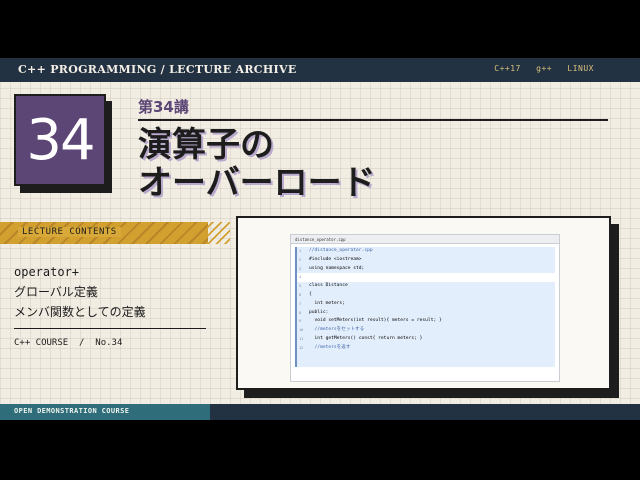 Image resolution: width=640 pixels, height=480 pixels. I want to click on contents-item: operator+, so click(47, 272).